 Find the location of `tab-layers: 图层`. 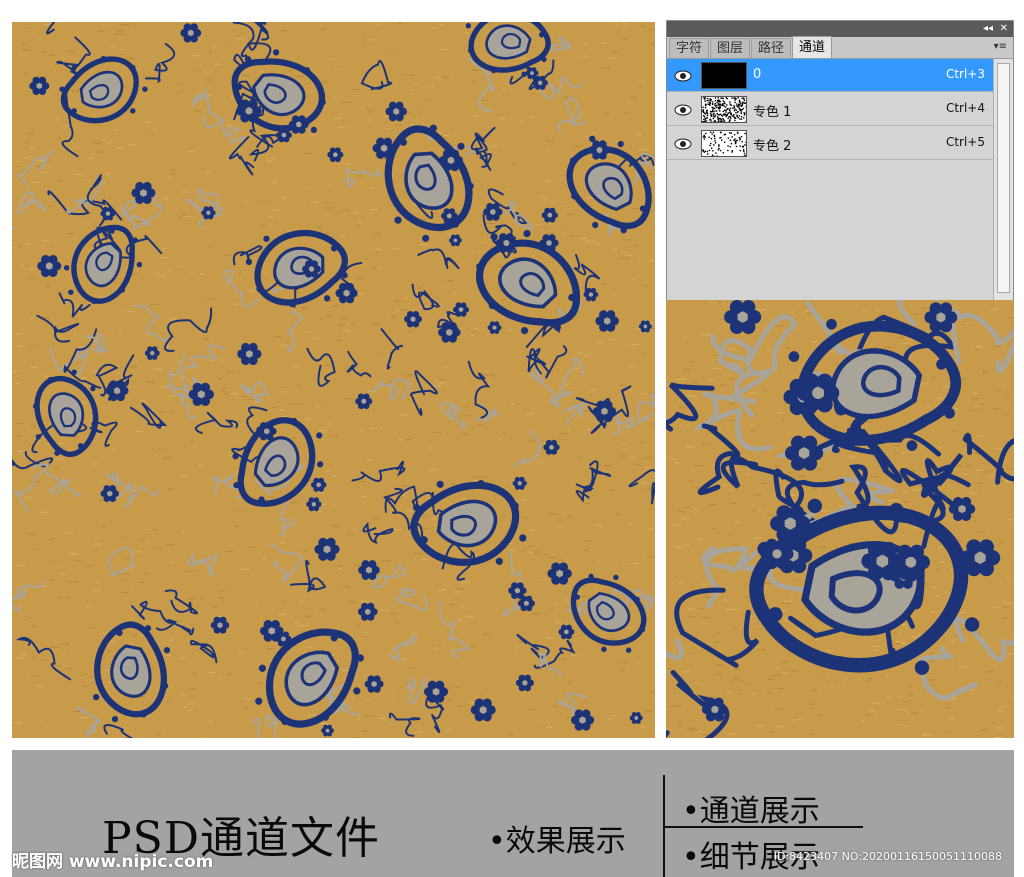

tab-layers: 图层 is located at coordinates (730, 48).